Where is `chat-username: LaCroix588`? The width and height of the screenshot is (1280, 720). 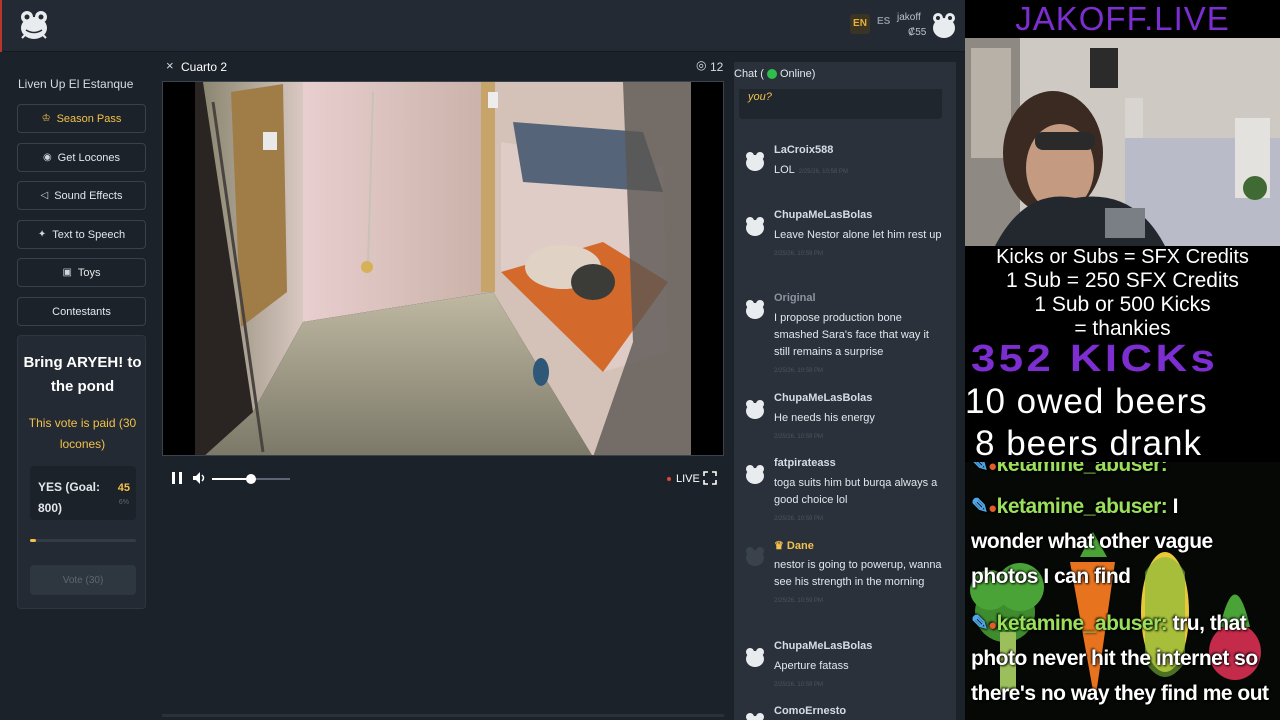
chat-username: LaCroix588 is located at coordinates (803, 150).